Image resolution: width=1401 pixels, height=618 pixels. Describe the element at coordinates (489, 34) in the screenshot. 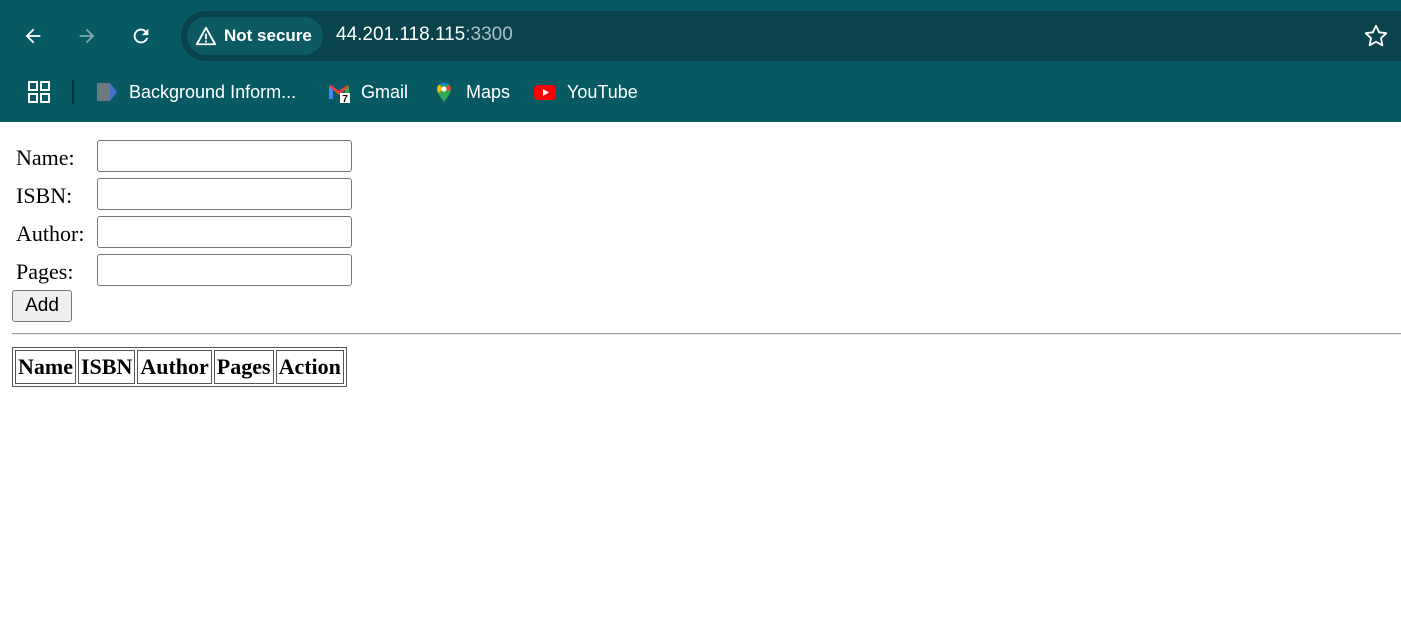

I see `url-port: :3300` at that location.